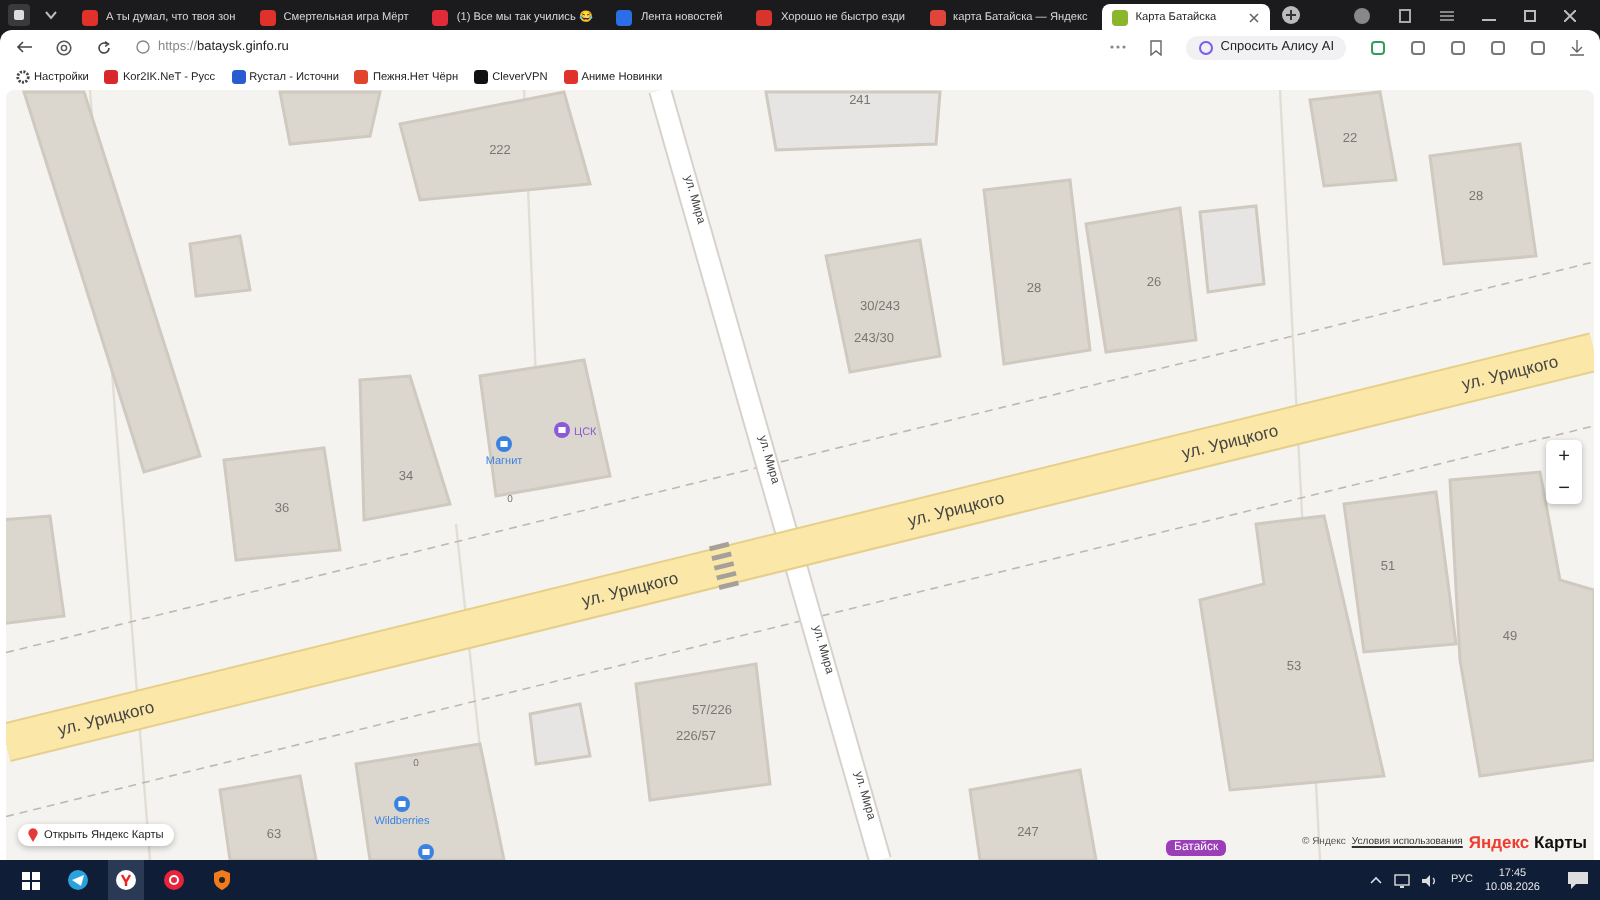  I want to click on collections-icon, so click(1405, 15).